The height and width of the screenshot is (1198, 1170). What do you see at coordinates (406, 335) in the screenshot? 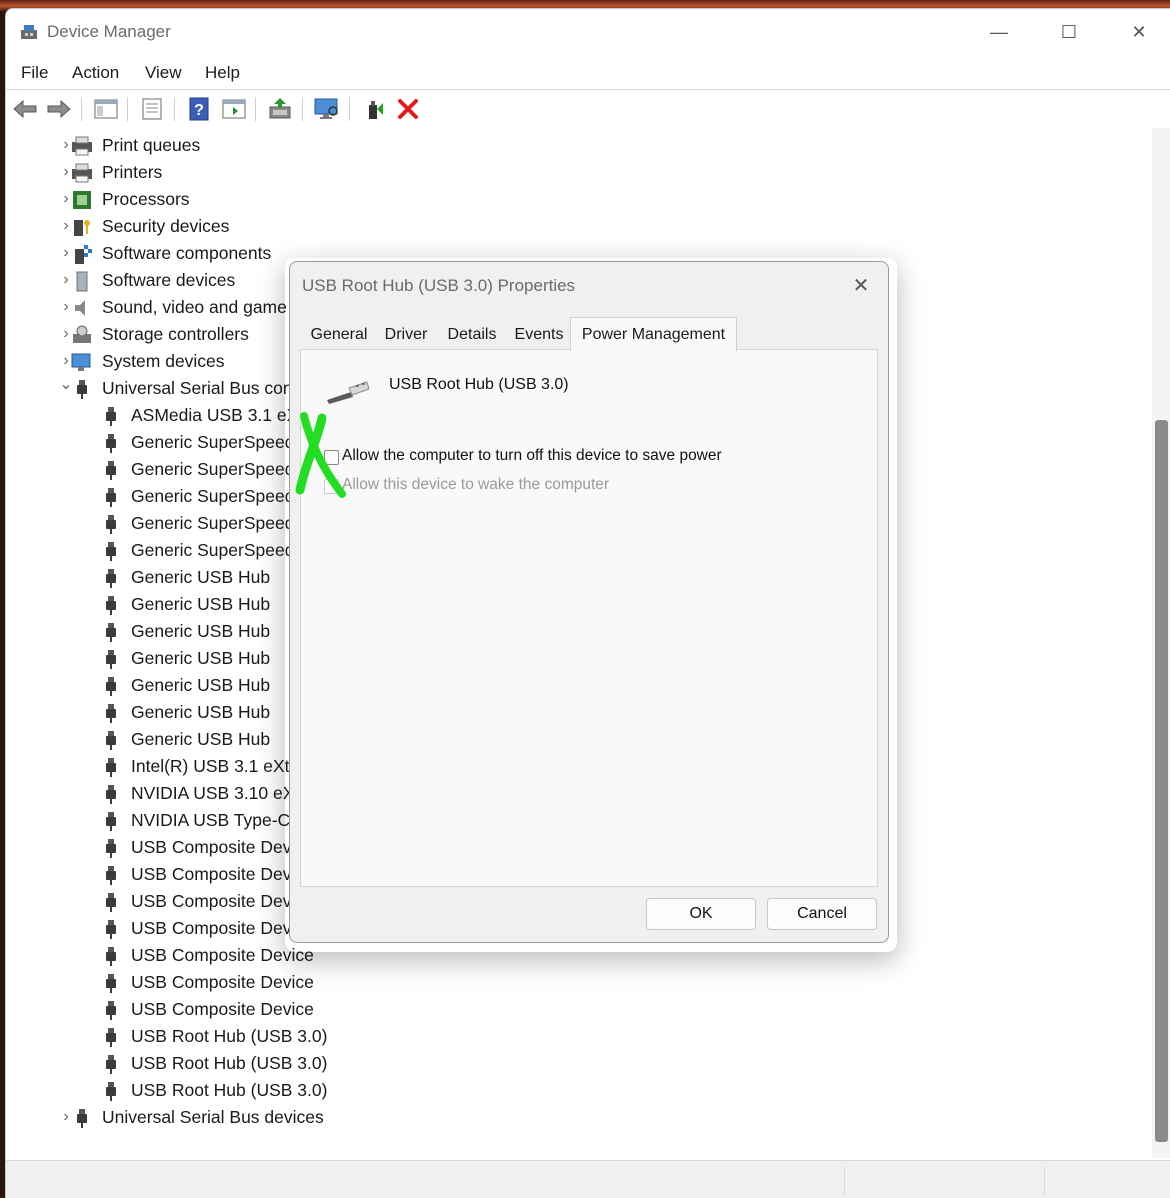
I see `tab-driver: Driver` at bounding box center [406, 335].